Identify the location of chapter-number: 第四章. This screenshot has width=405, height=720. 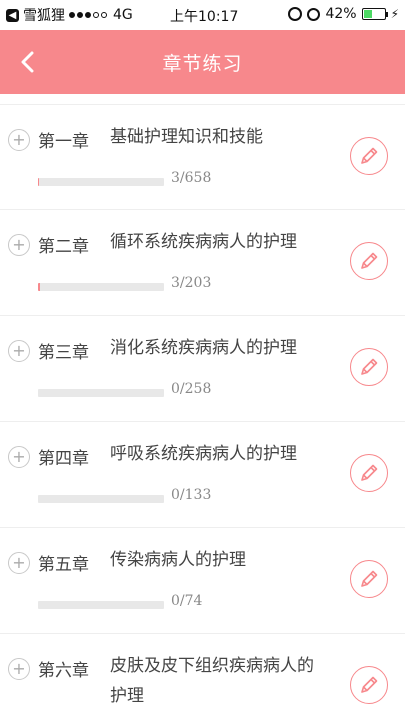
(63, 459).